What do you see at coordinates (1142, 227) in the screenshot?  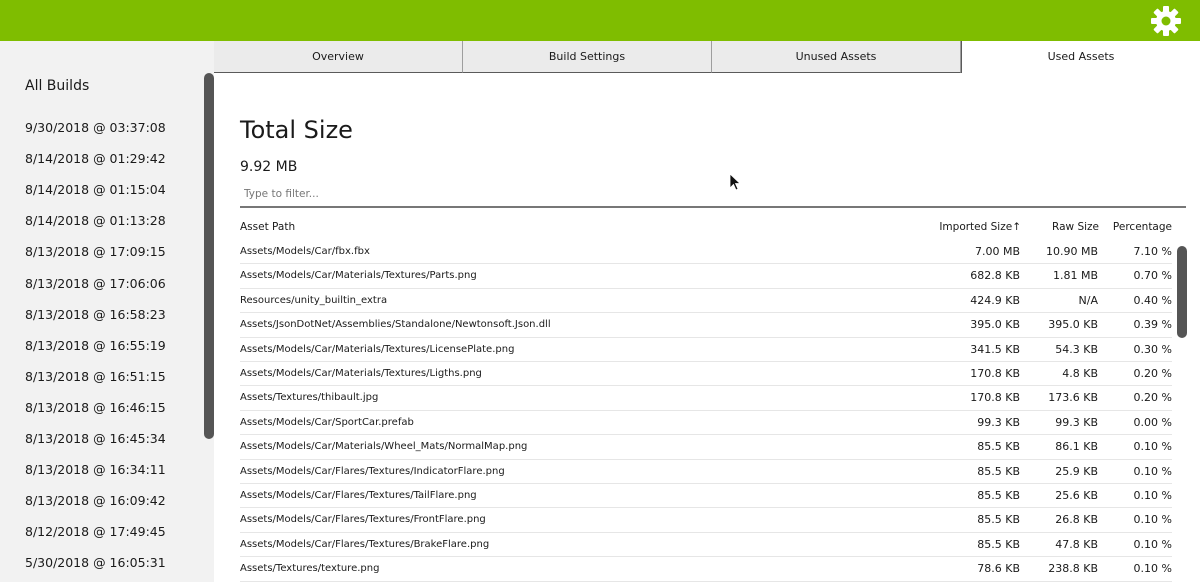 I see `column-header-percentage: Percentage` at bounding box center [1142, 227].